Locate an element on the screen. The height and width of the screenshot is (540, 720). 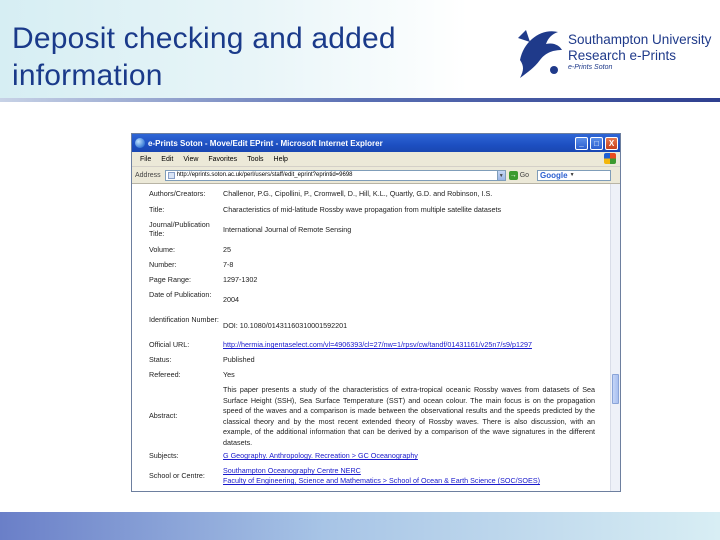
google-logo: Google is located at coordinates (553, 175).